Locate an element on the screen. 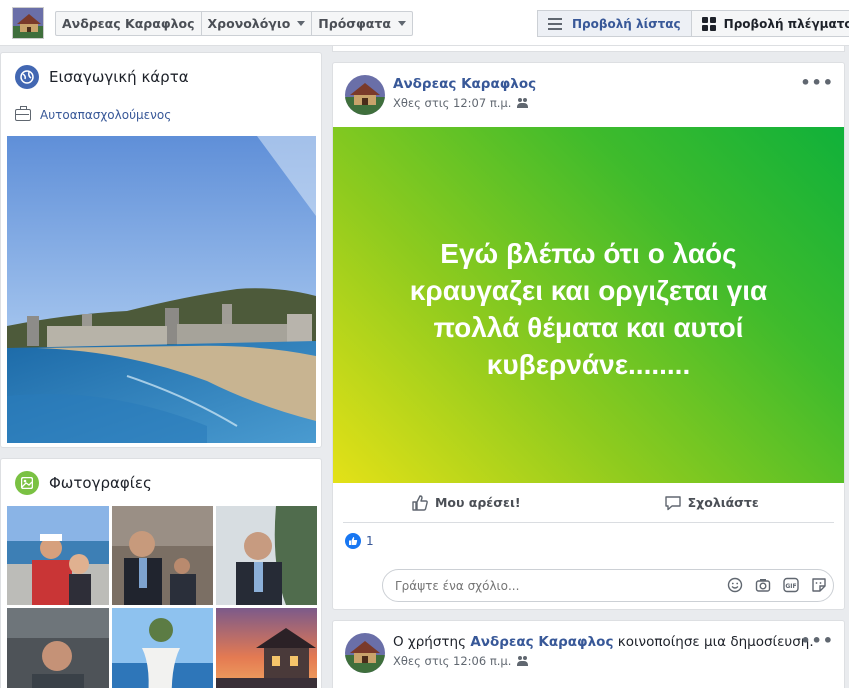 This screenshot has height=688, width=849. comment-box: GIF is located at coordinates (608, 585).